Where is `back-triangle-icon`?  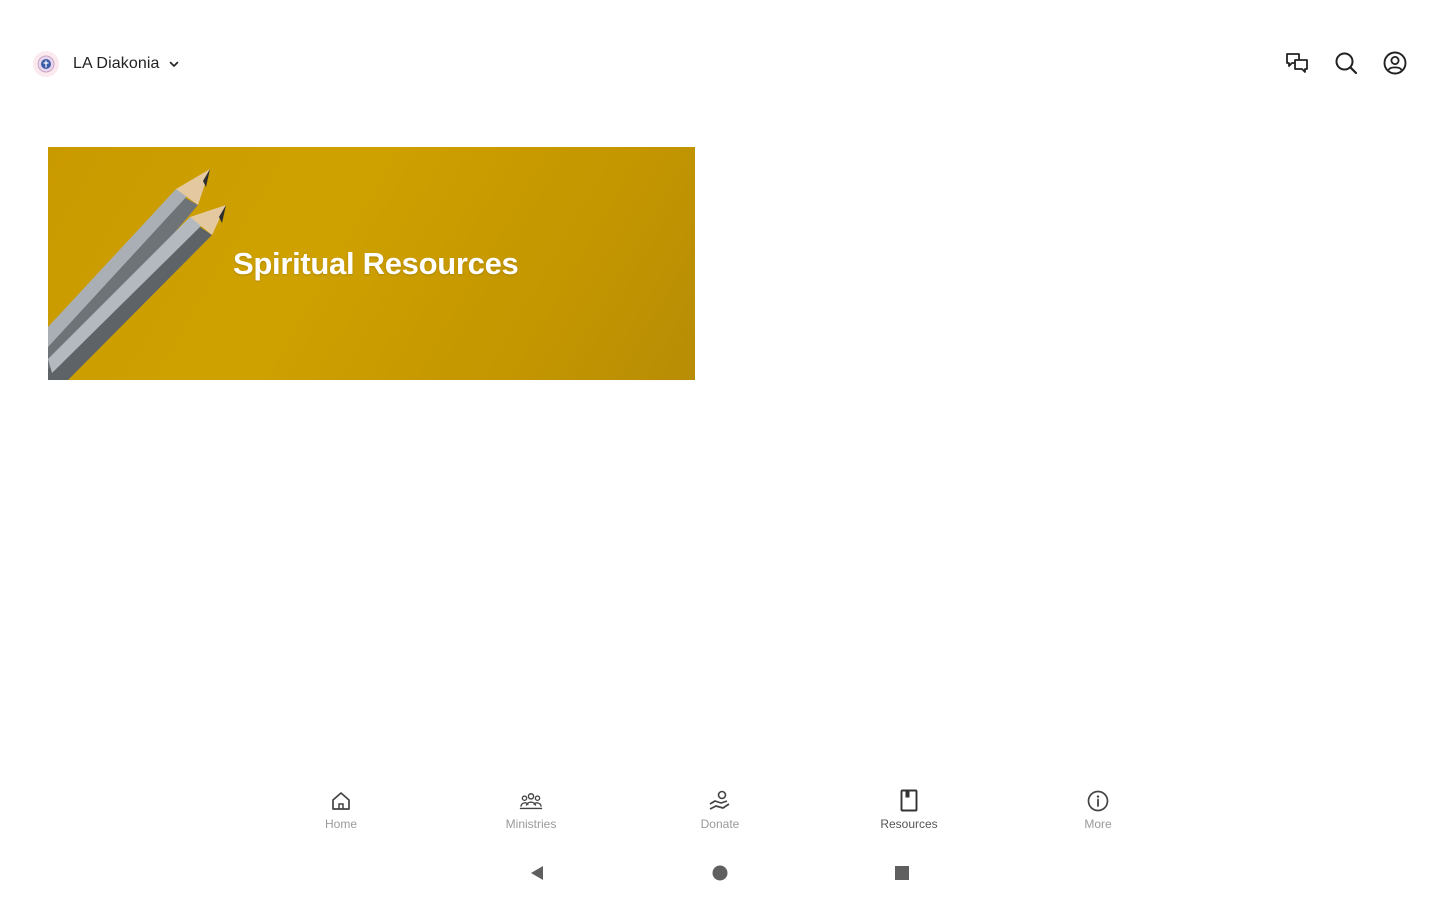 back-triangle-icon is located at coordinates (537, 875).